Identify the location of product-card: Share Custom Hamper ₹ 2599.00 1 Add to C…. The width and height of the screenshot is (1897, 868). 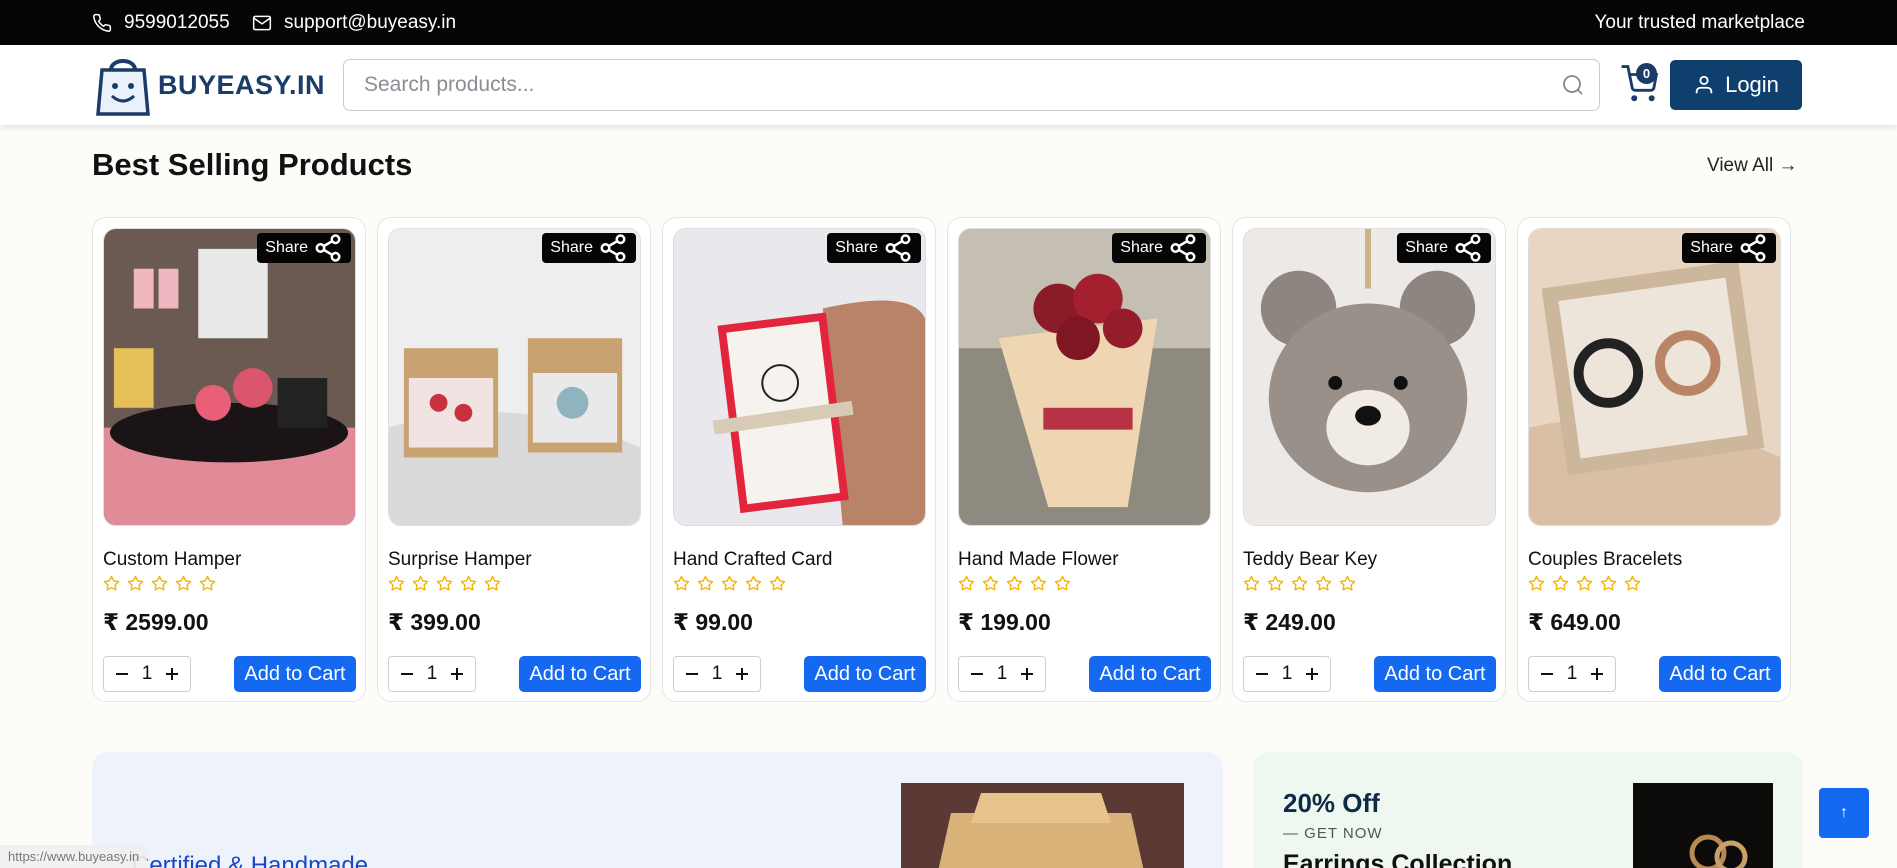
(229, 459).